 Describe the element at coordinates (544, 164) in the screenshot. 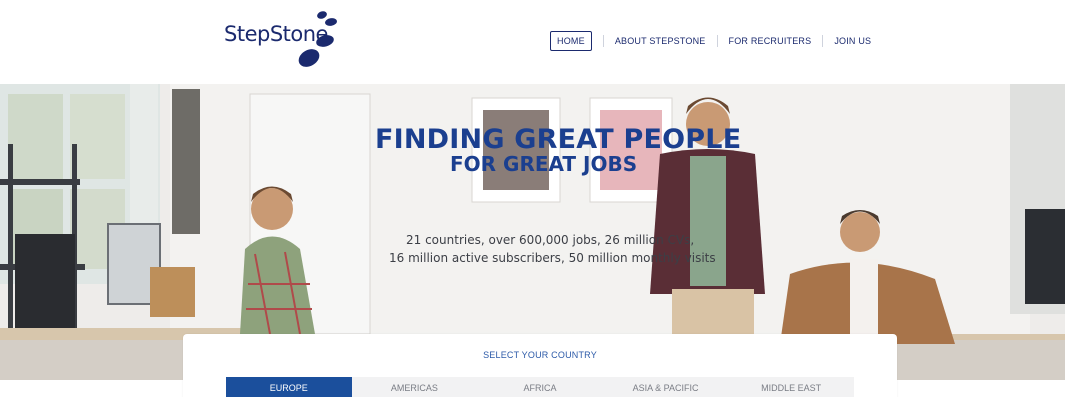

I see `hero-title-line-2: FOR GREAT JOBS` at that location.